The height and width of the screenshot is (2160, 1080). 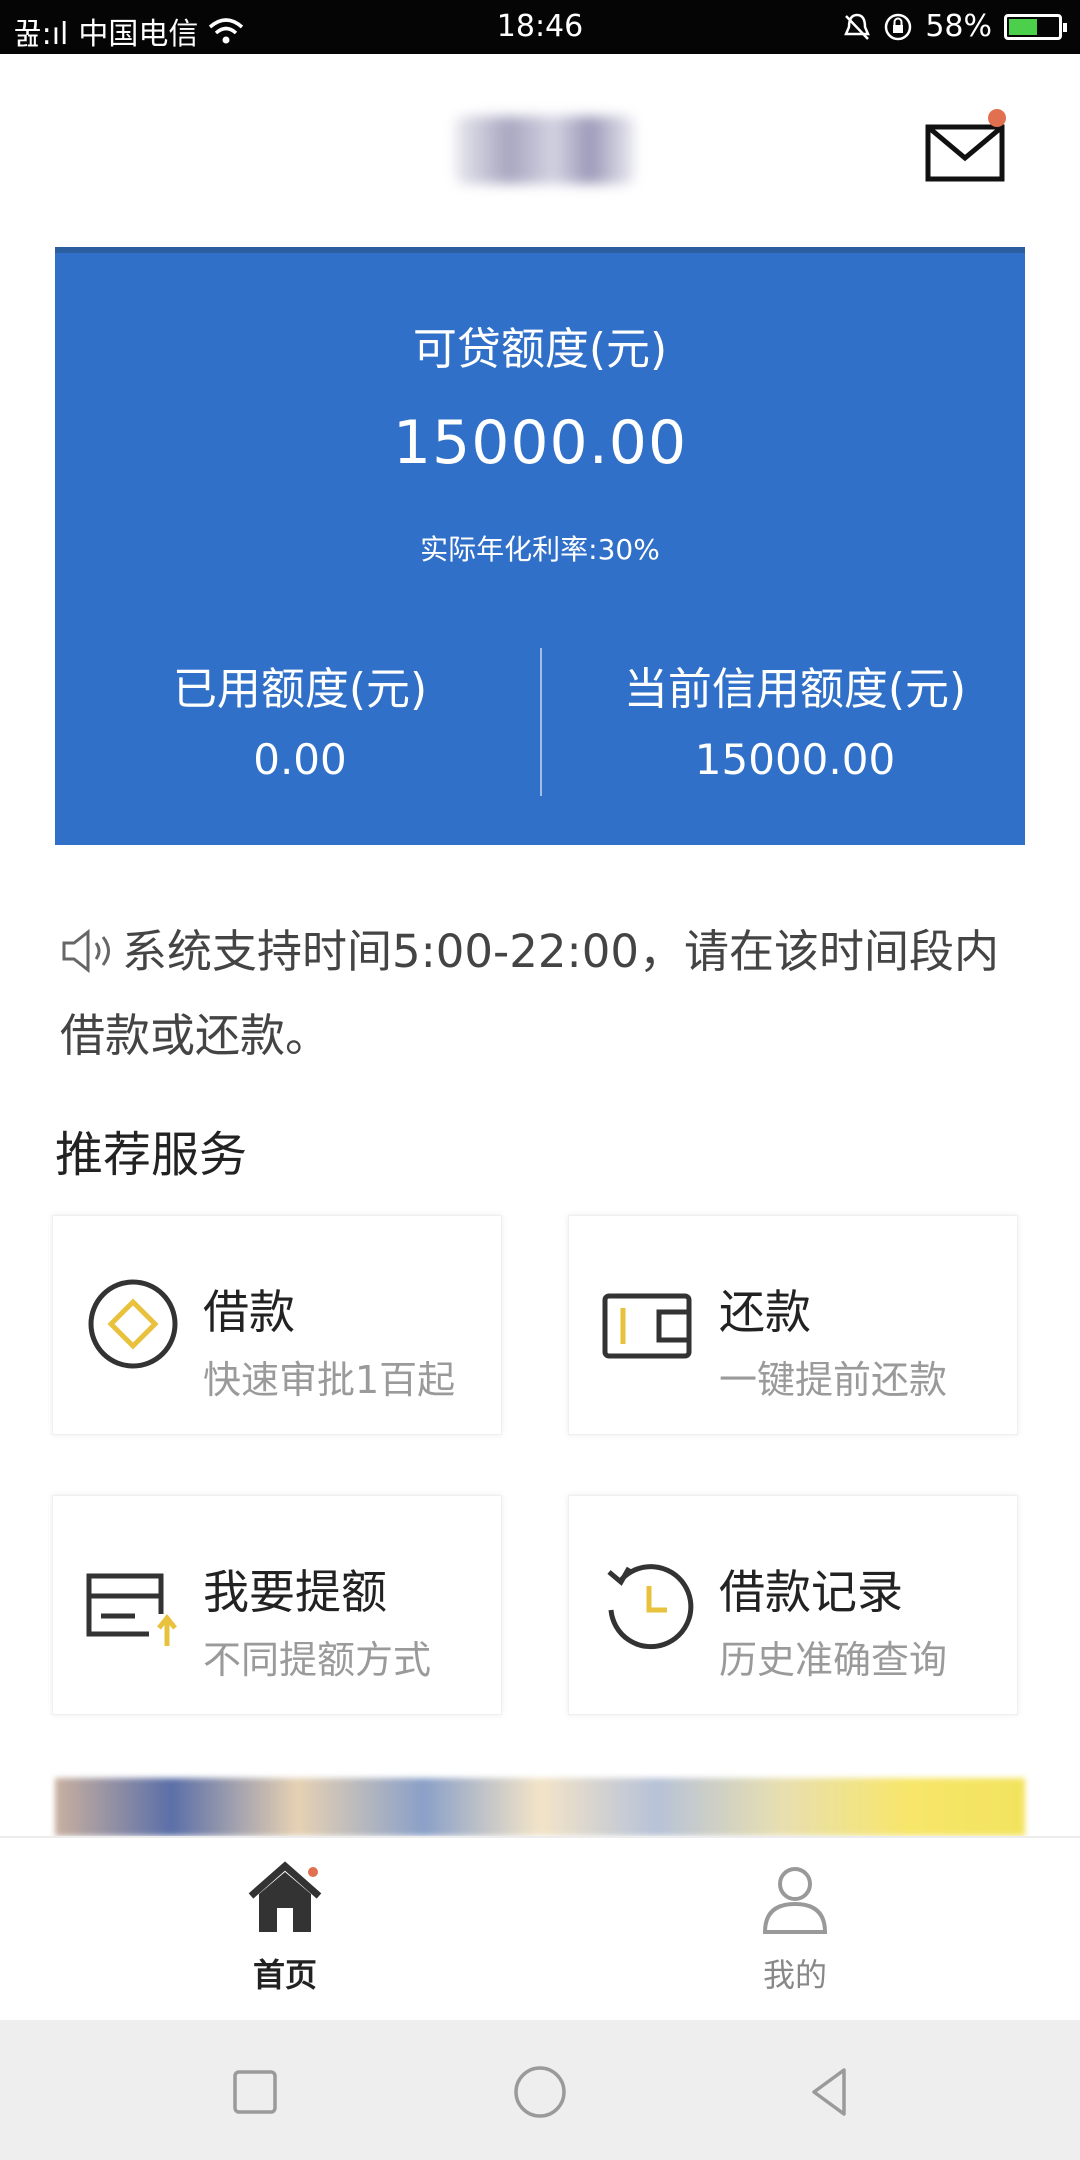 What do you see at coordinates (795, 718) in the screenshot?
I see `current-credit: 当前信用额度(元) 15000.00` at bounding box center [795, 718].